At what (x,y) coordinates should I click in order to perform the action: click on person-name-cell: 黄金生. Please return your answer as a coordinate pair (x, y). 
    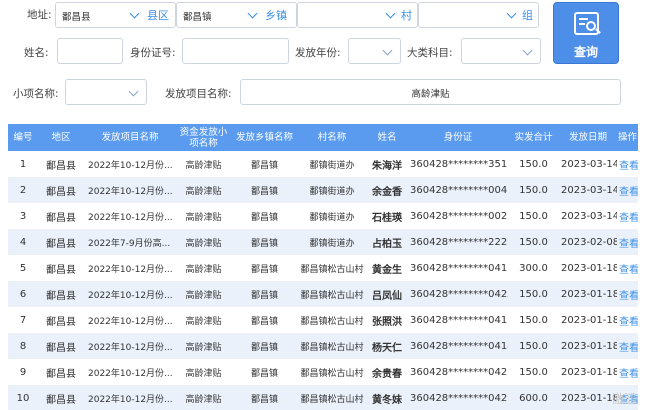
    Looking at the image, I should click on (387, 268).